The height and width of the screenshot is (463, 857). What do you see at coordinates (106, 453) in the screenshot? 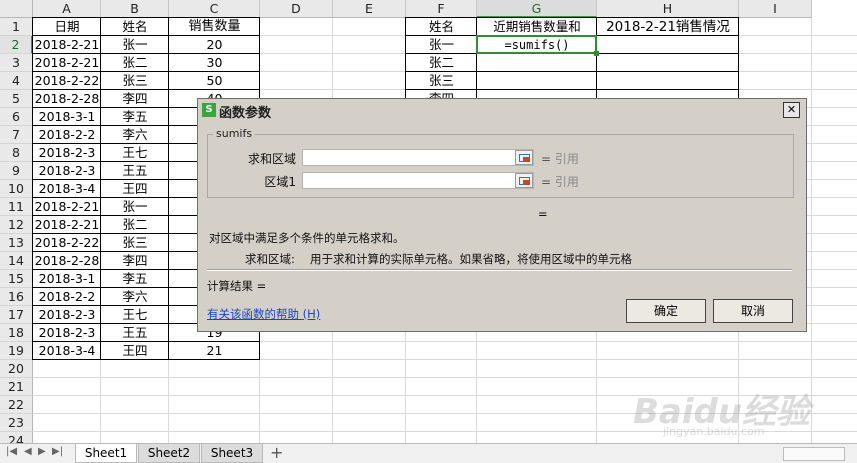
I see `tab-sheet1: Sheet1` at bounding box center [106, 453].